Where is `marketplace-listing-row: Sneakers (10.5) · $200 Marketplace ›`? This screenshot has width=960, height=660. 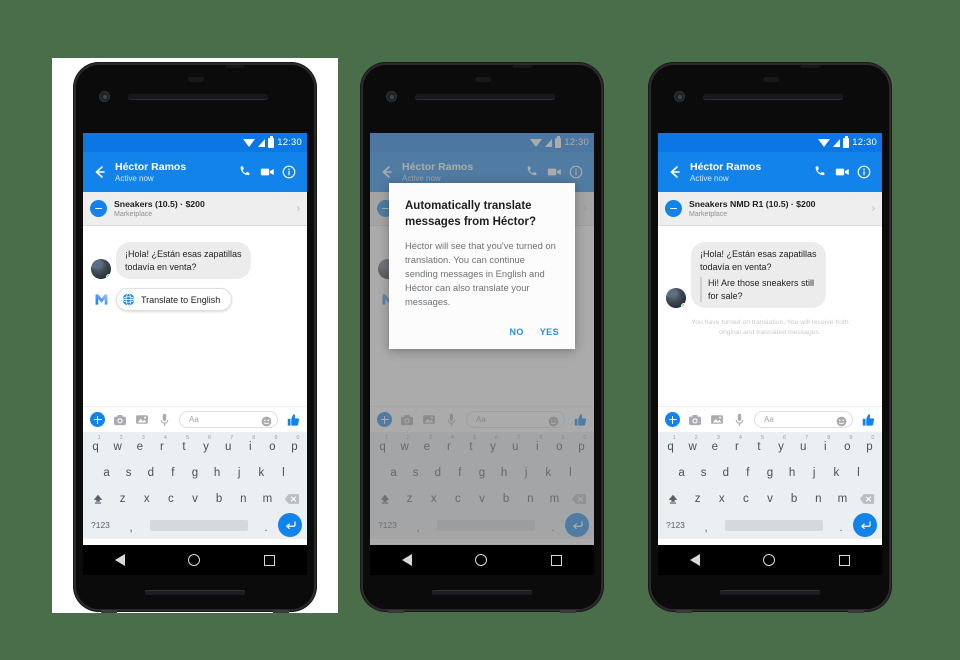 marketplace-listing-row: Sneakers (10.5) · $200 Marketplace › is located at coordinates (195, 209).